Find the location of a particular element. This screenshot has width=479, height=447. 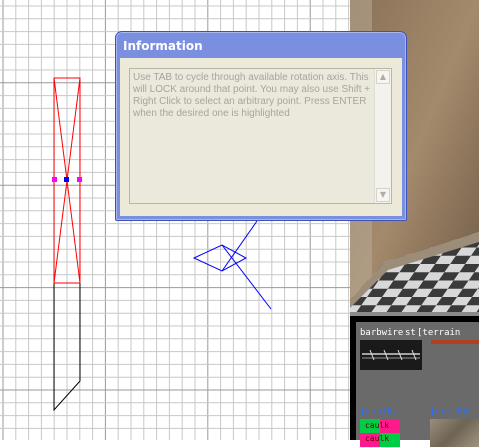

barbwire-icon is located at coordinates (391, 355).